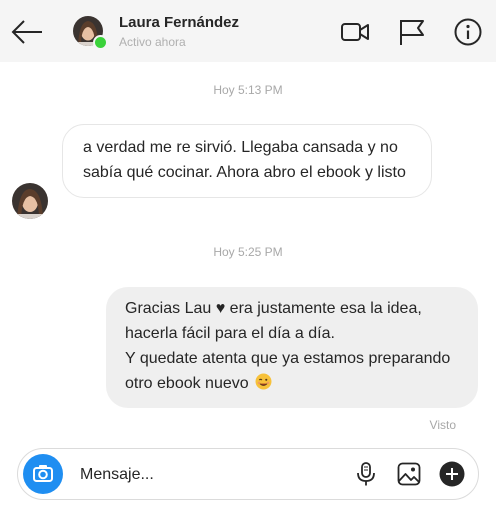 This screenshot has width=496, height=518. What do you see at coordinates (152, 42) in the screenshot?
I see `contact-status: Activo ahora` at bounding box center [152, 42].